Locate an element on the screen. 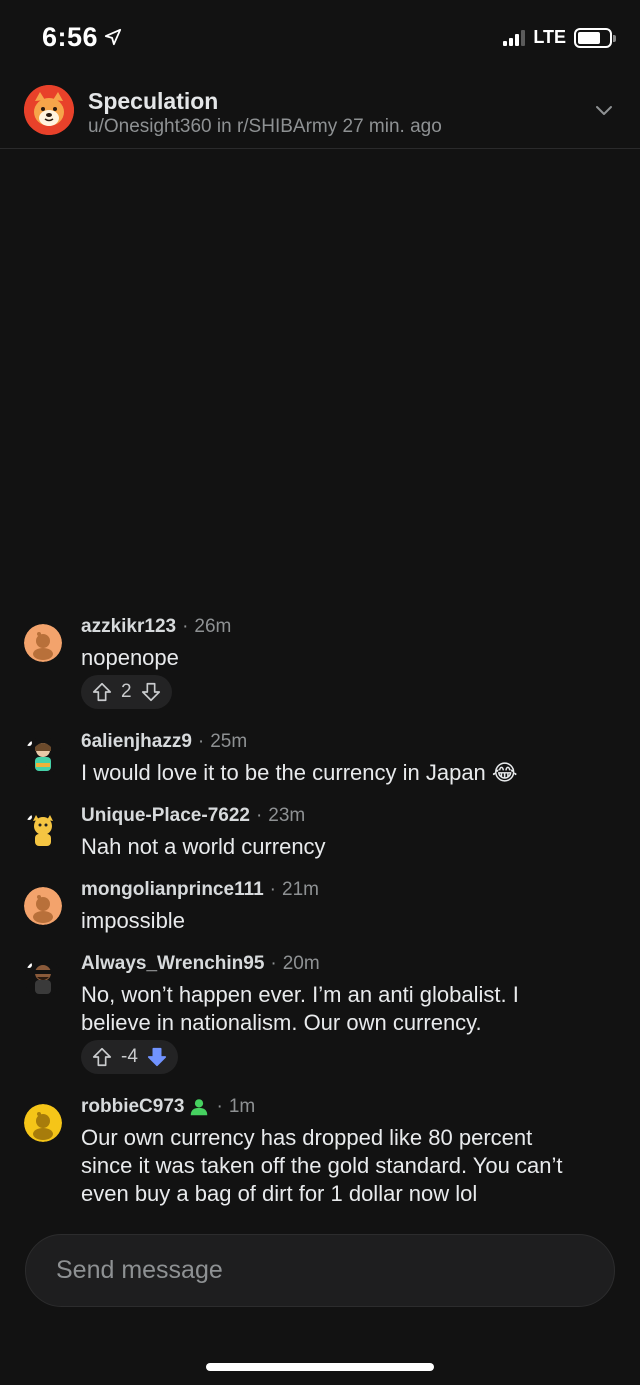  timestamp: 26m is located at coordinates (213, 626).